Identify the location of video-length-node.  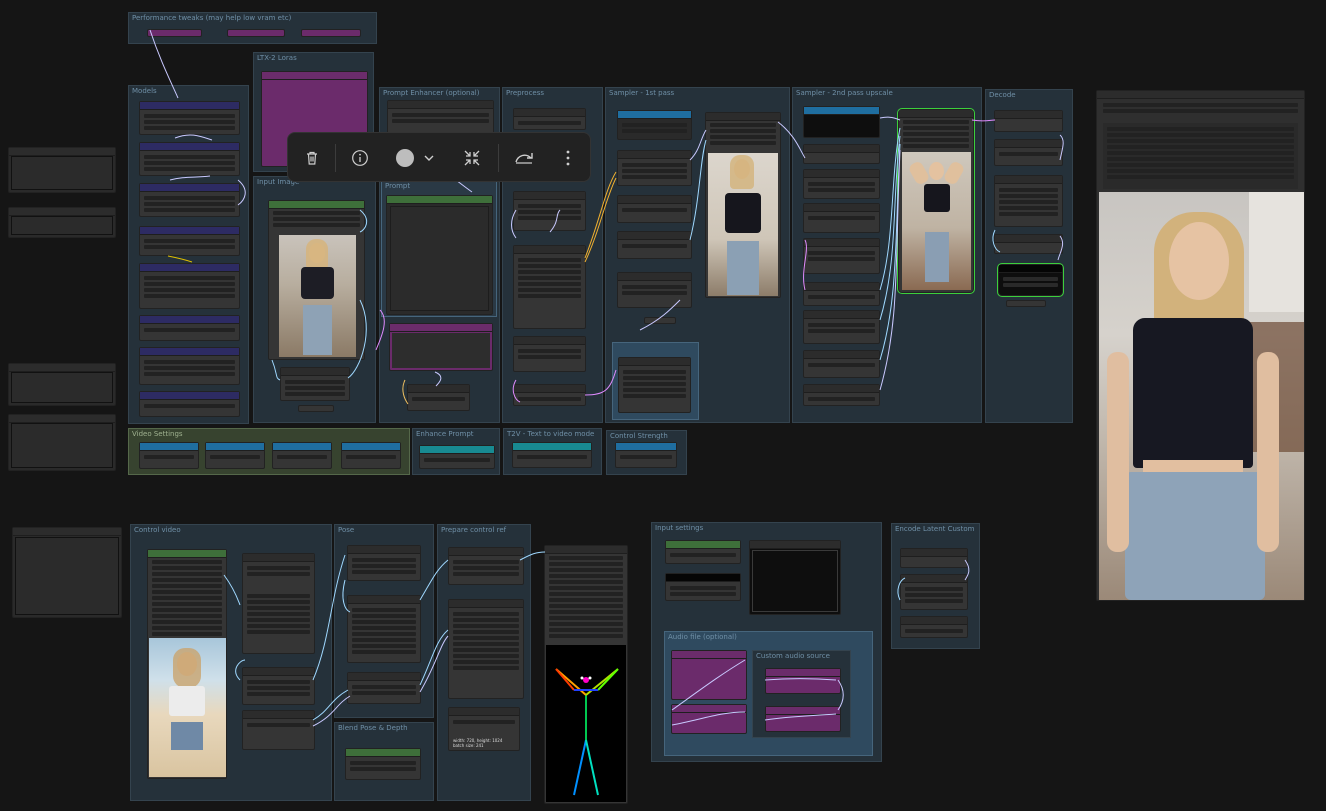
(302, 455).